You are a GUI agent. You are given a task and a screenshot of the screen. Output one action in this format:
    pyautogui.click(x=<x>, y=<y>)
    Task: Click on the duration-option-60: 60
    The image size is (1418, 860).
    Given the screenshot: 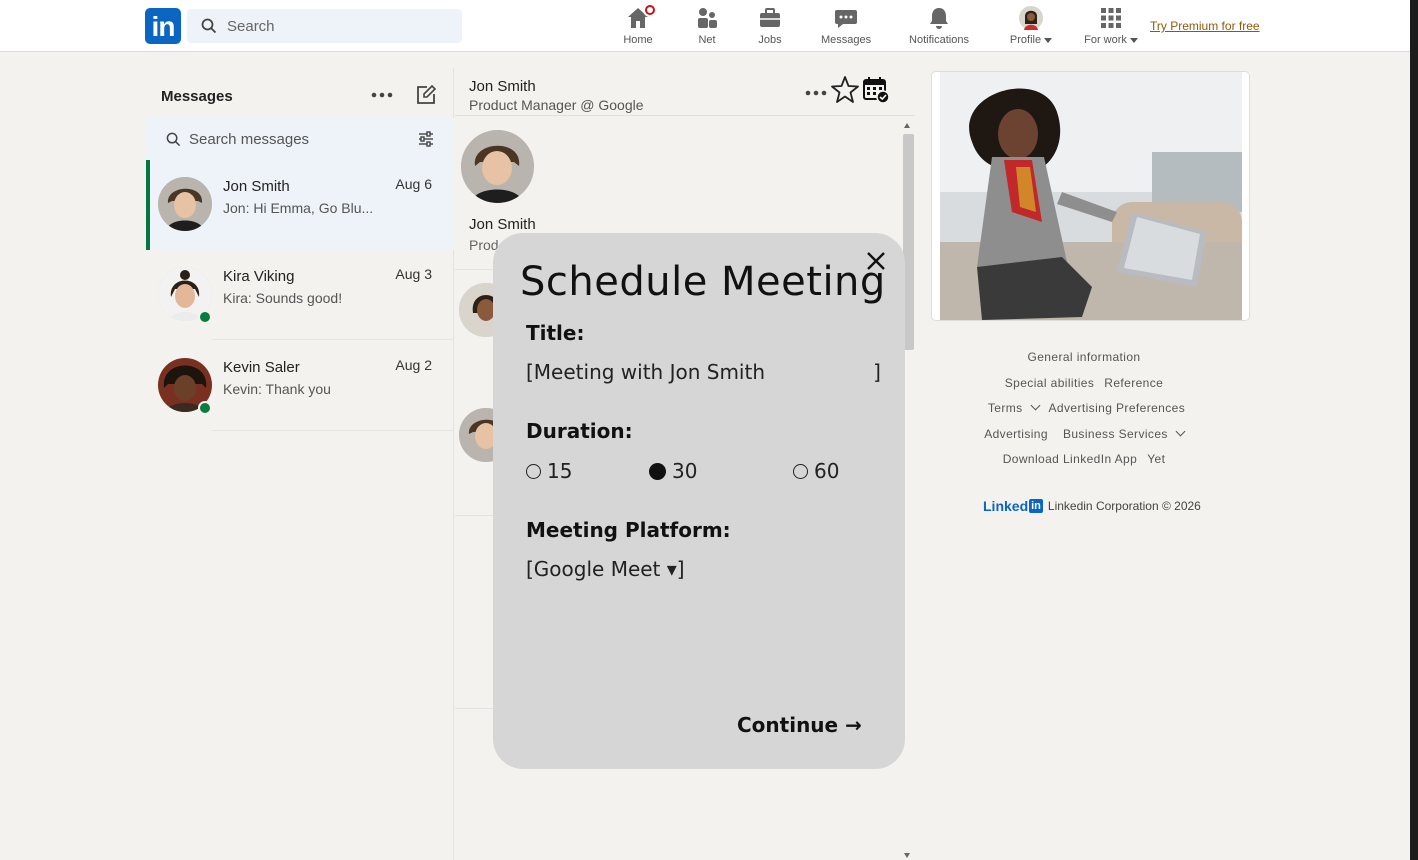 What is the action you would take?
    pyautogui.click(x=816, y=471)
    